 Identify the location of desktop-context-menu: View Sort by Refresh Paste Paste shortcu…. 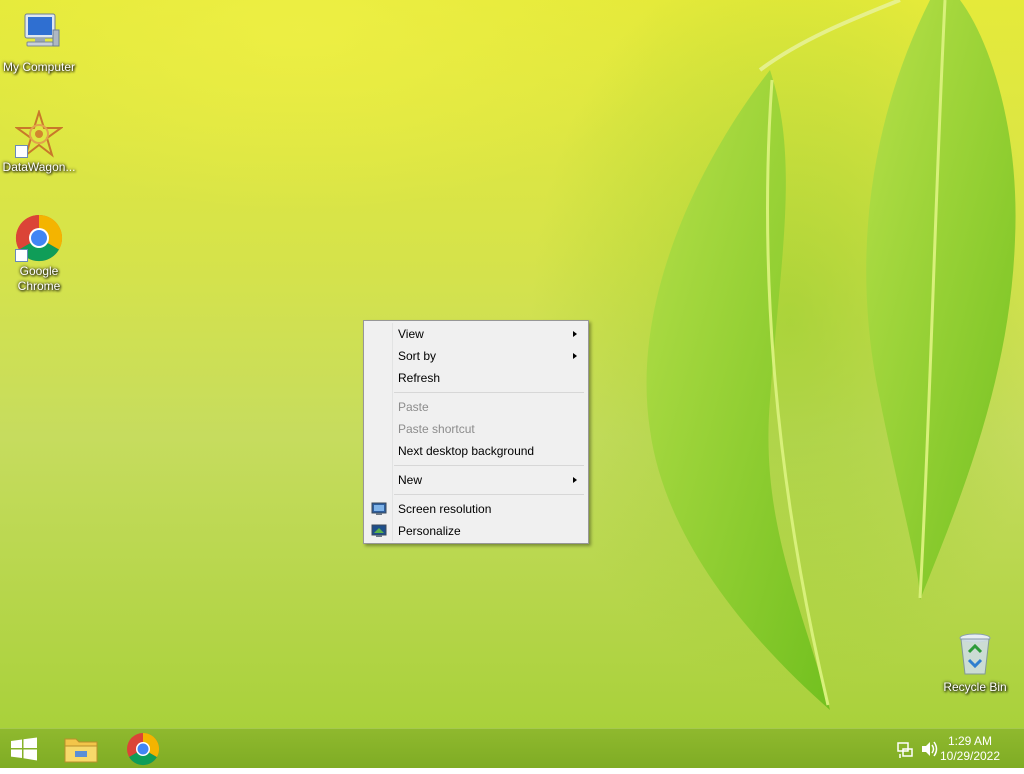
(476, 432).